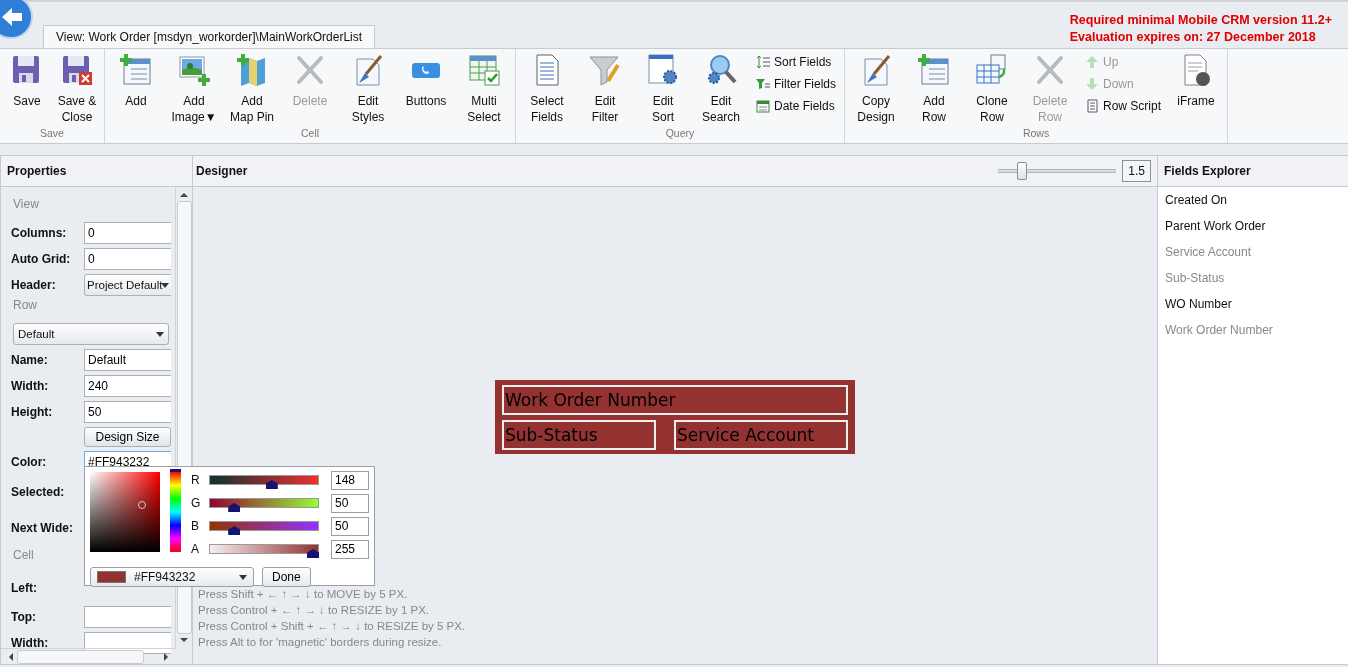 The image size is (1348, 667). Describe the element at coordinates (127, 360) in the screenshot. I see `input-field: Default` at that location.